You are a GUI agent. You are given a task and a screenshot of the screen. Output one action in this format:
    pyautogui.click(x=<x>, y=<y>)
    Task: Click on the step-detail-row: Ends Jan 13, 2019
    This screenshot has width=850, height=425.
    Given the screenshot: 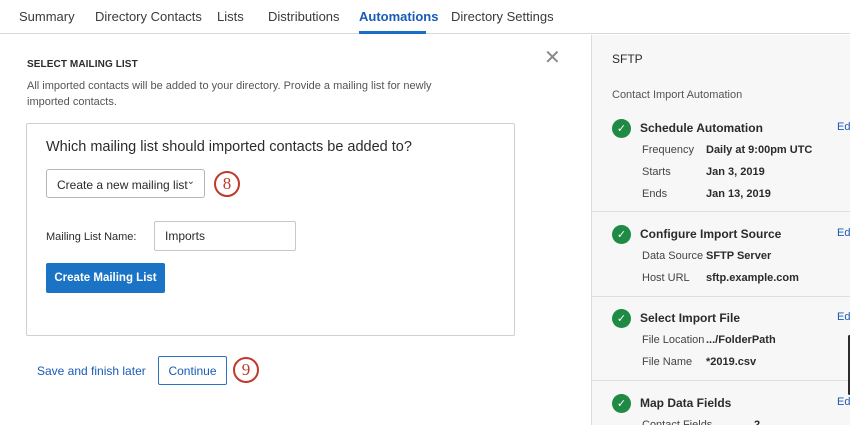 What is the action you would take?
    pyautogui.click(x=706, y=194)
    